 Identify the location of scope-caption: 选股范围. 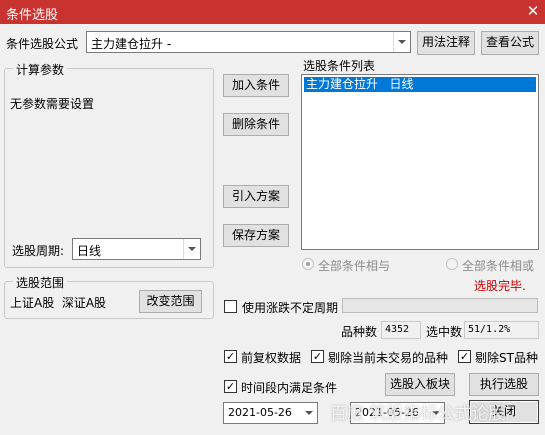
(40, 282).